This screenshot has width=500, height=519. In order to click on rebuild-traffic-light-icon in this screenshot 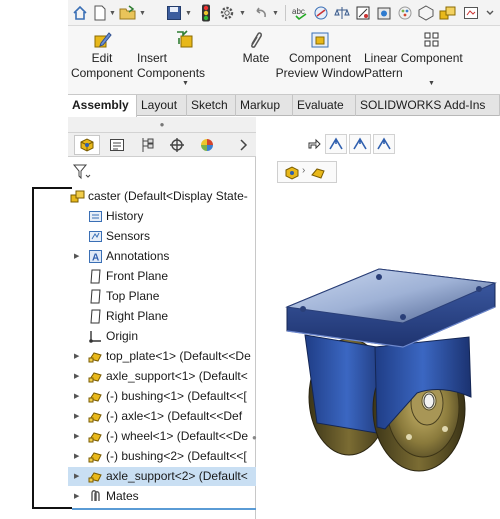, I will do `click(206, 13)`.